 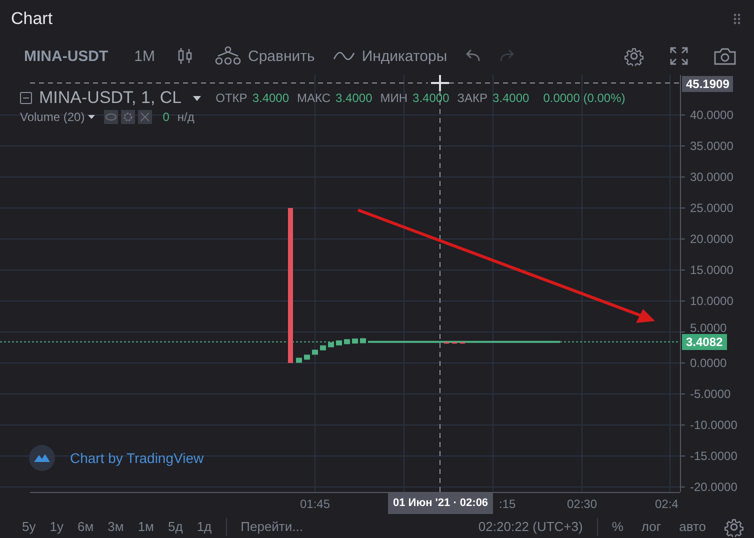 I want to click on close-icon, so click(x=145, y=117).